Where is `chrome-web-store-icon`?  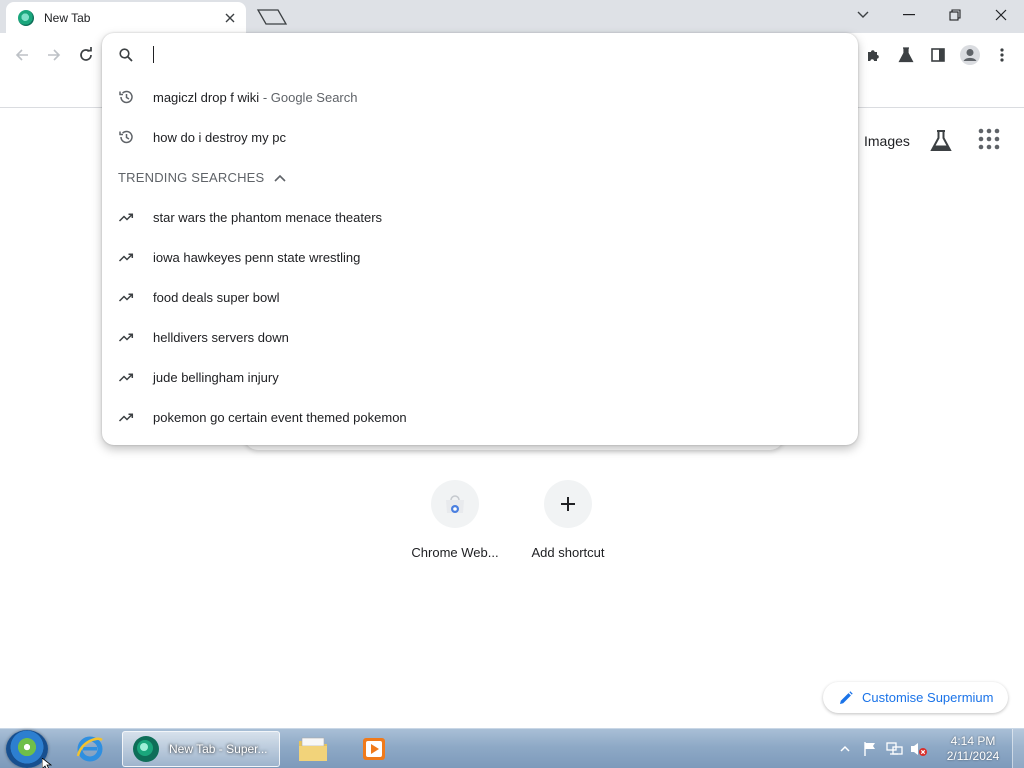 chrome-web-store-icon is located at coordinates (455, 504).